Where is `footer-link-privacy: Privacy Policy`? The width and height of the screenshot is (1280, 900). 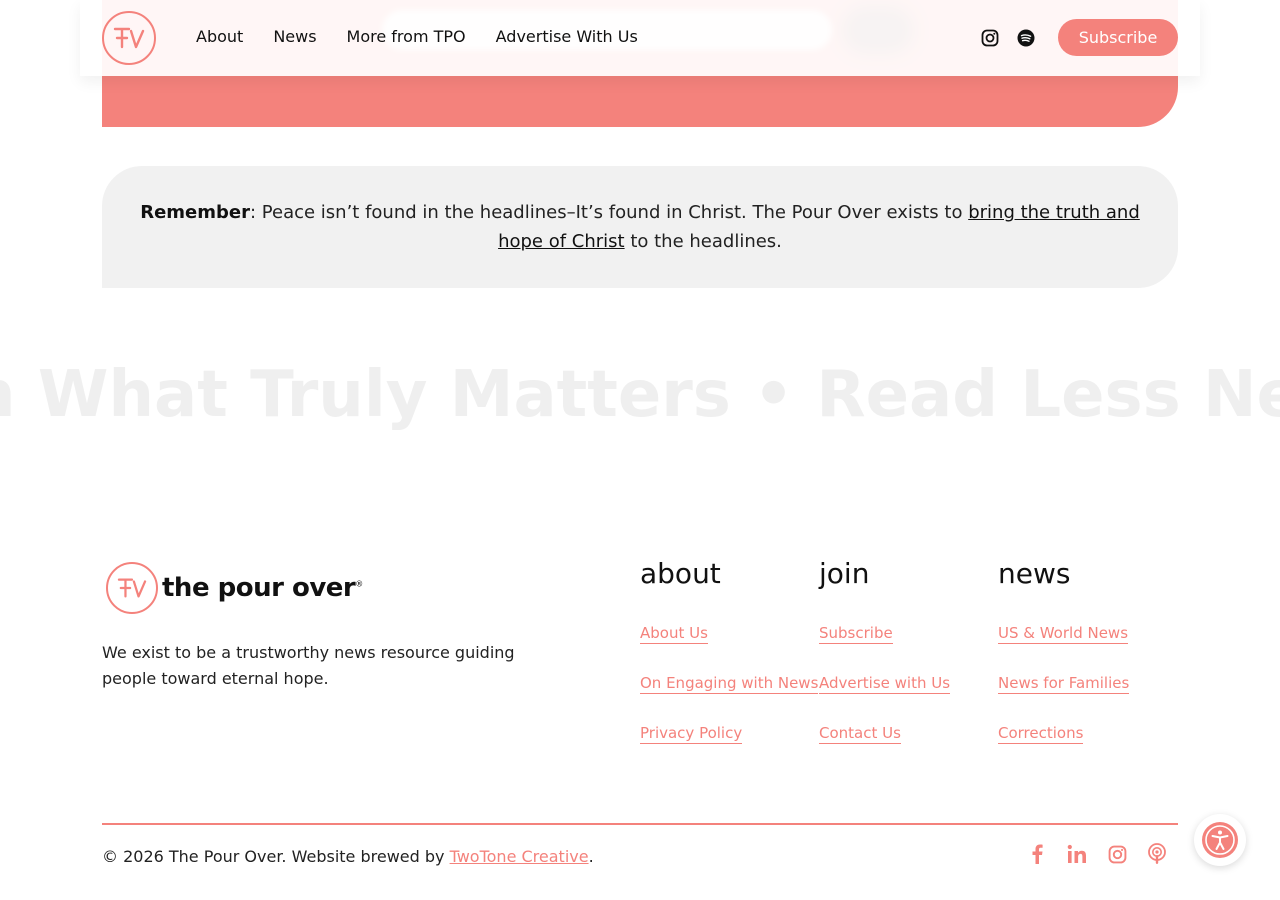
footer-link-privacy: Privacy Policy is located at coordinates (730, 733).